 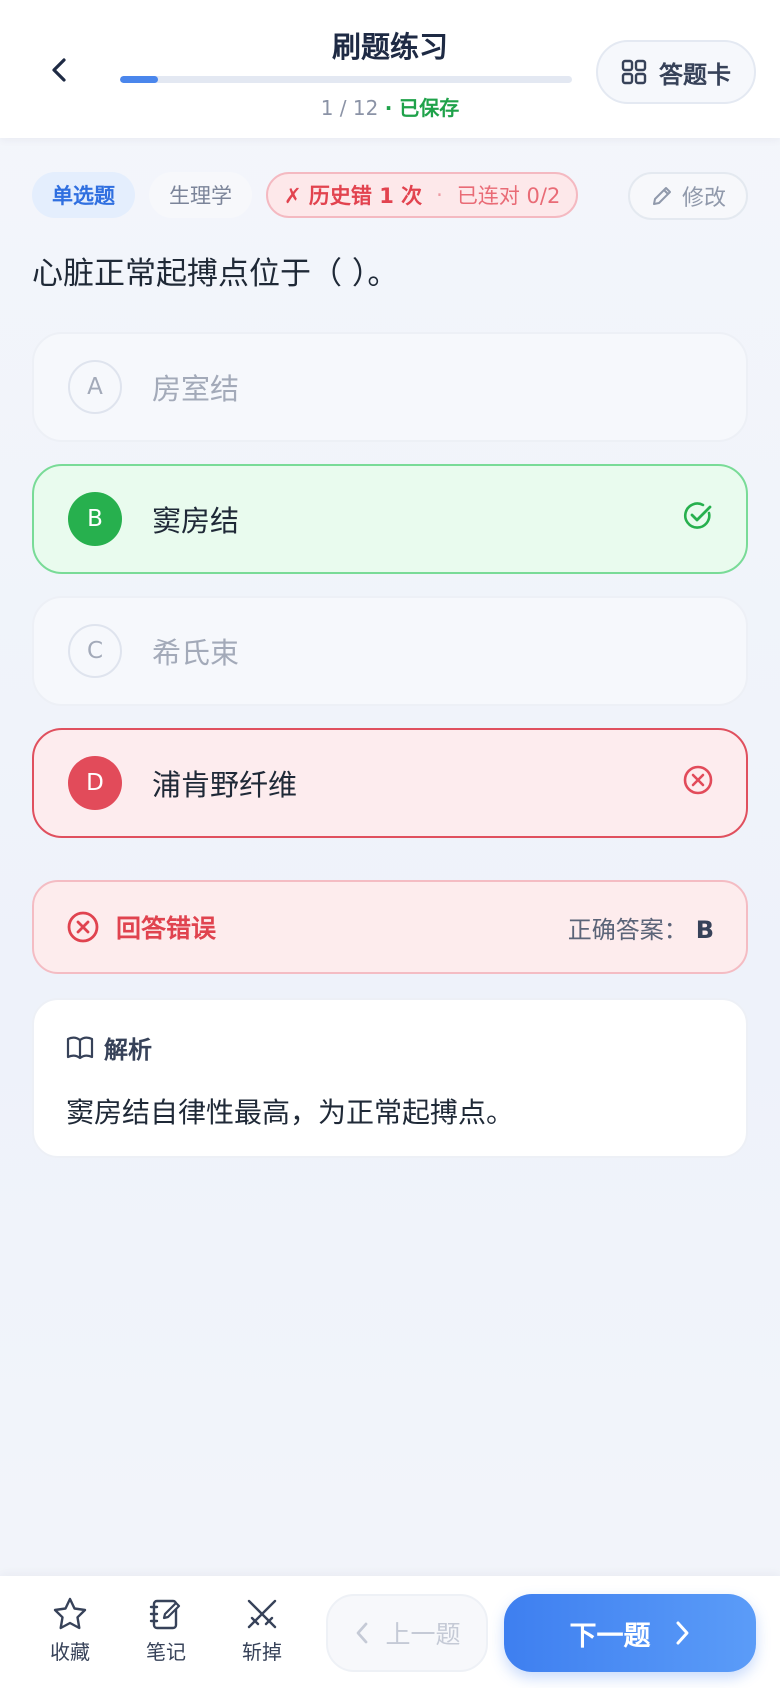 I want to click on grid-icon, so click(x=634, y=72).